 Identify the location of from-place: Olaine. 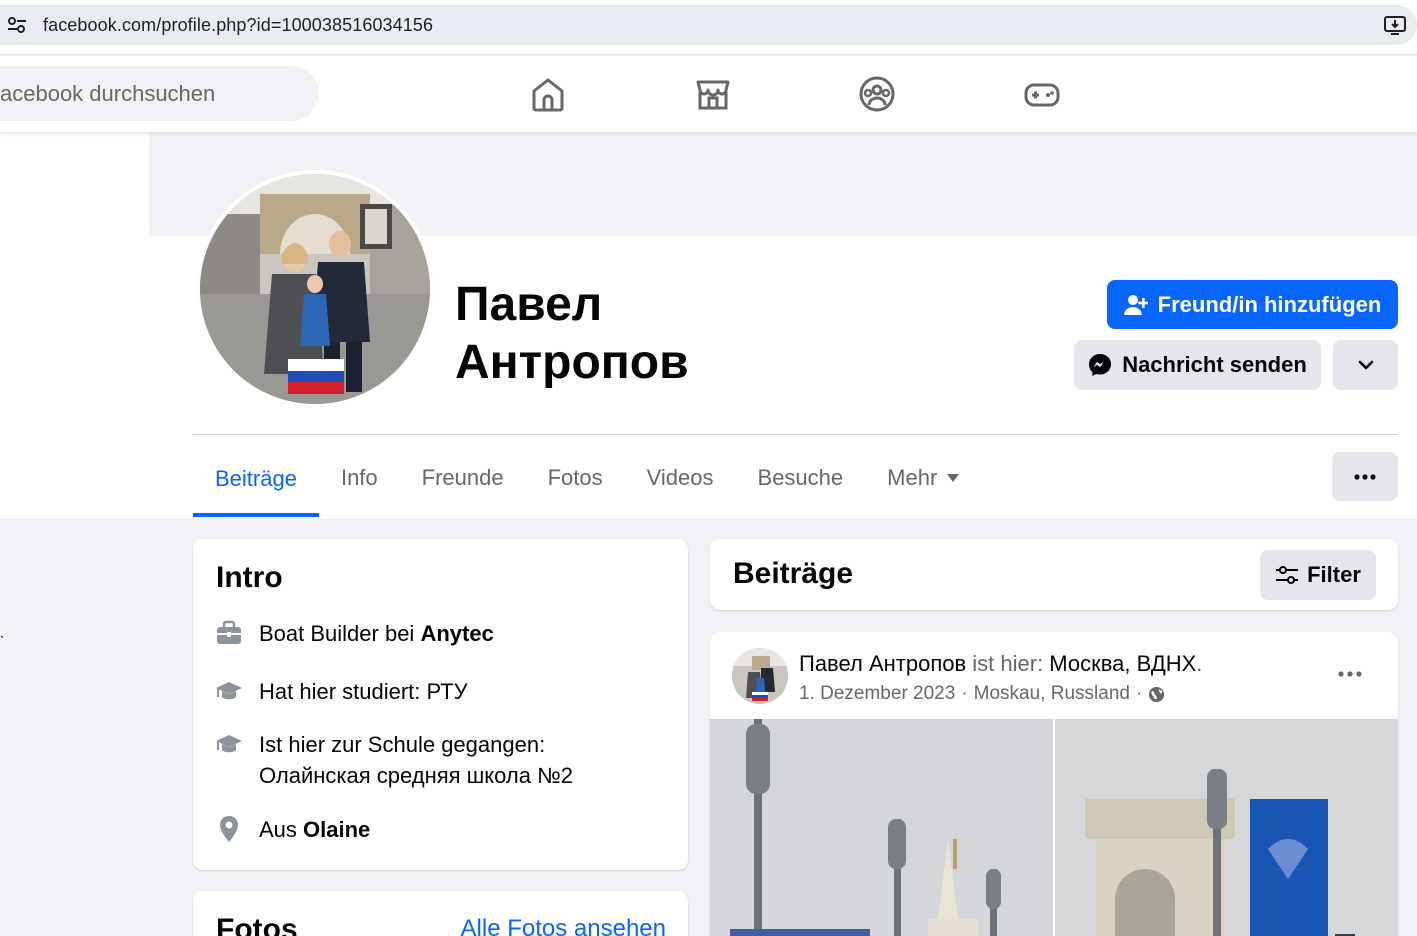
(336, 829).